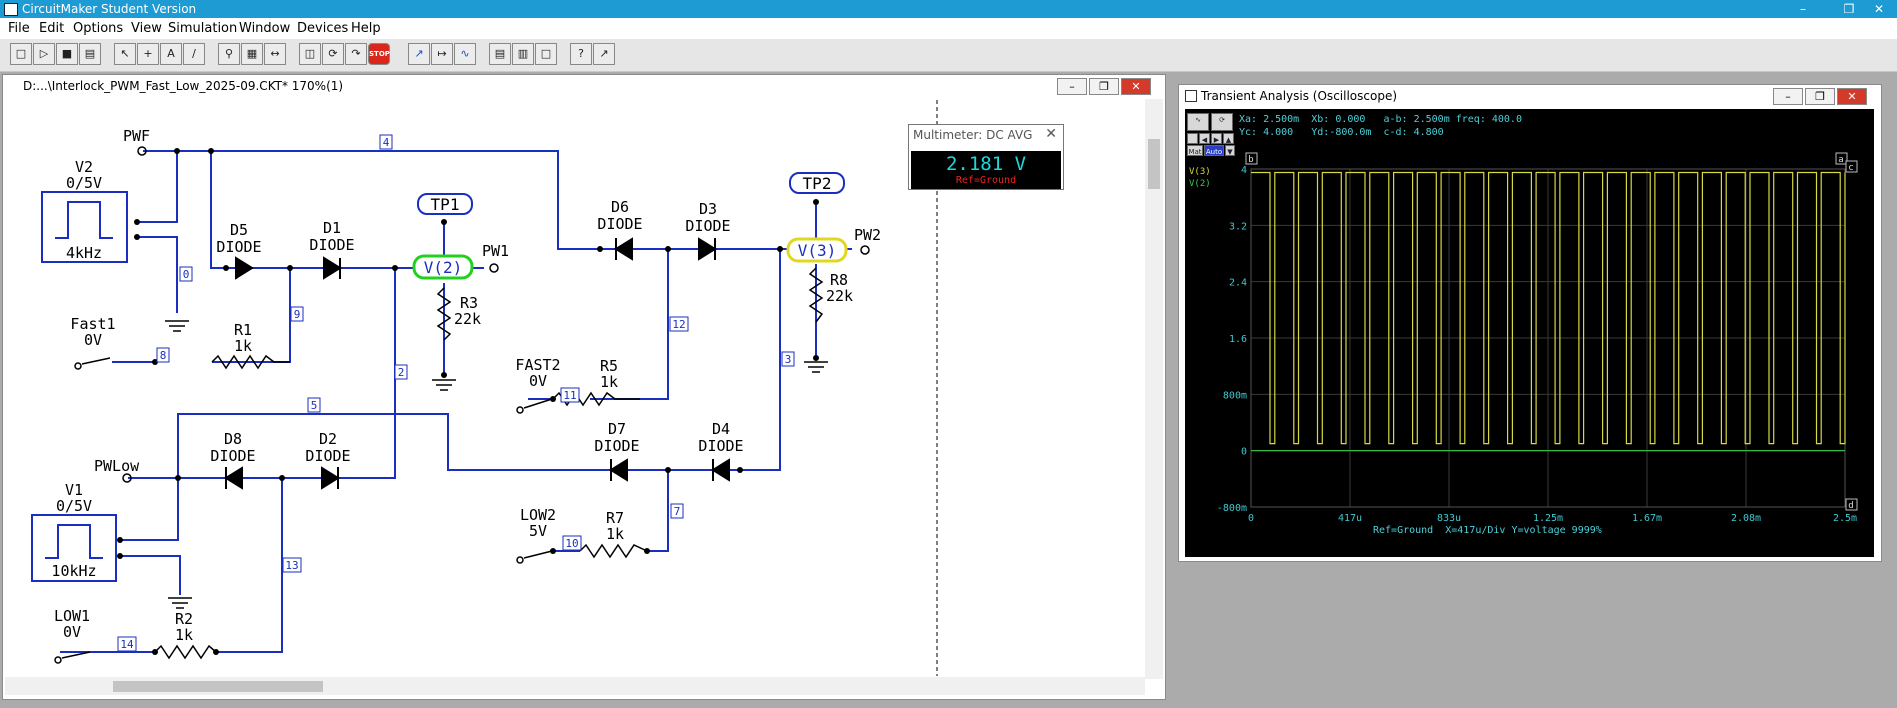  What do you see at coordinates (163, 355) in the screenshot?
I see `node-label: 8` at bounding box center [163, 355].